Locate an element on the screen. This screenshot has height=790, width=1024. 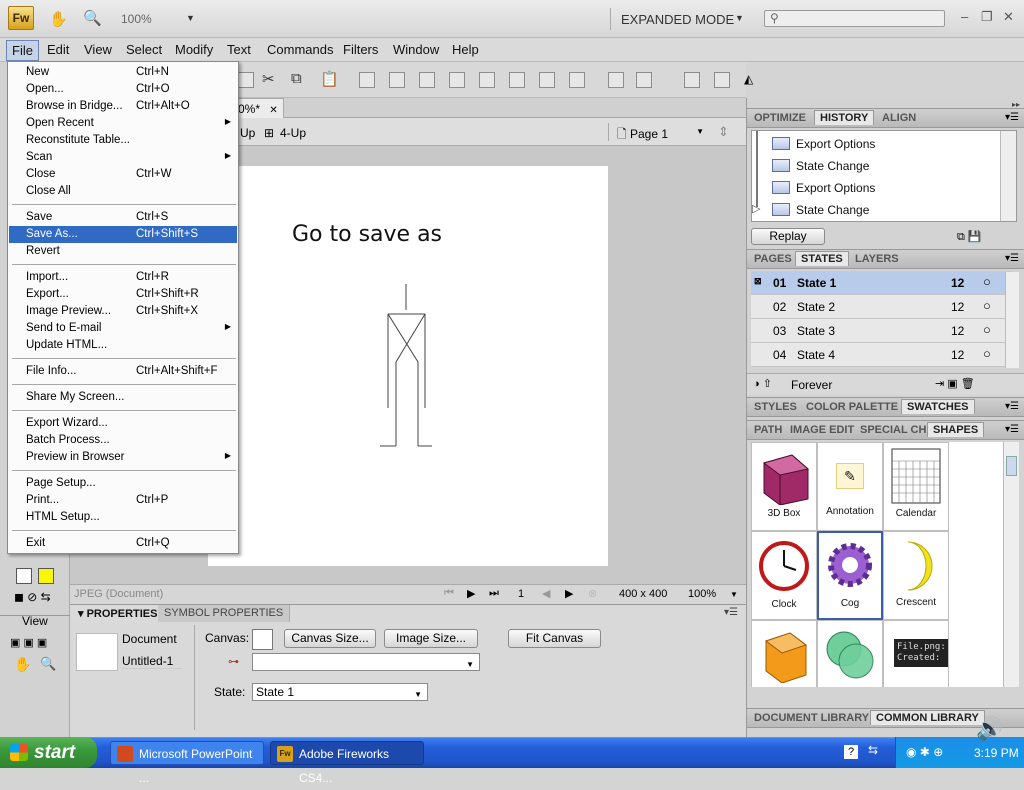
state-row: 03 State 3 12 ○ is located at coordinates (882, 331).